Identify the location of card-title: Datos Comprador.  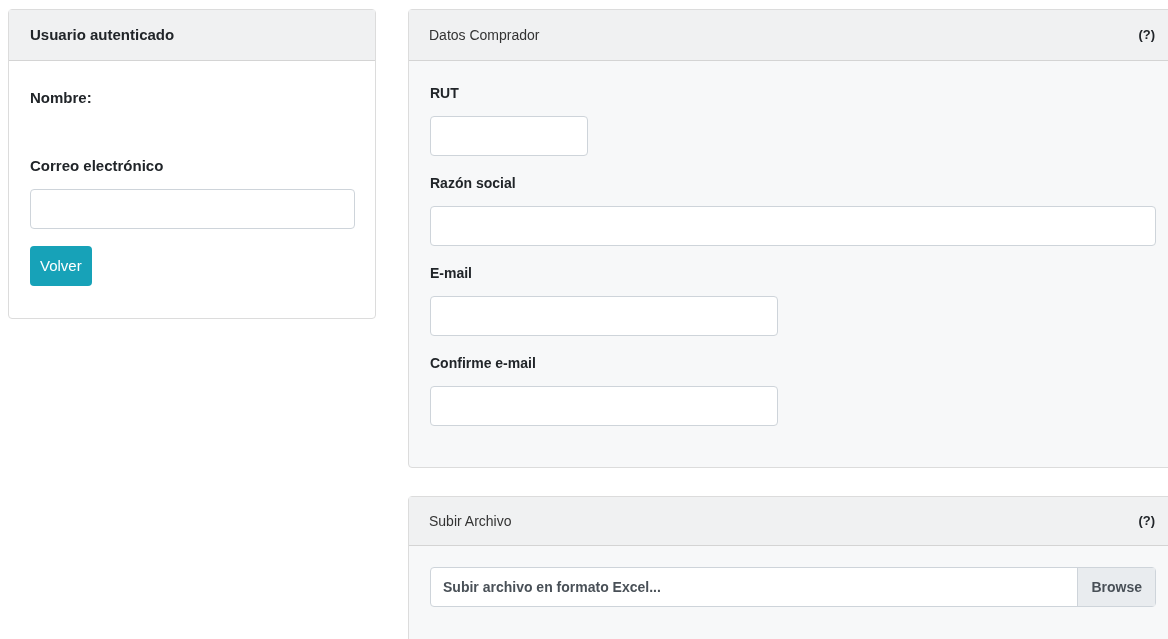
(484, 35).